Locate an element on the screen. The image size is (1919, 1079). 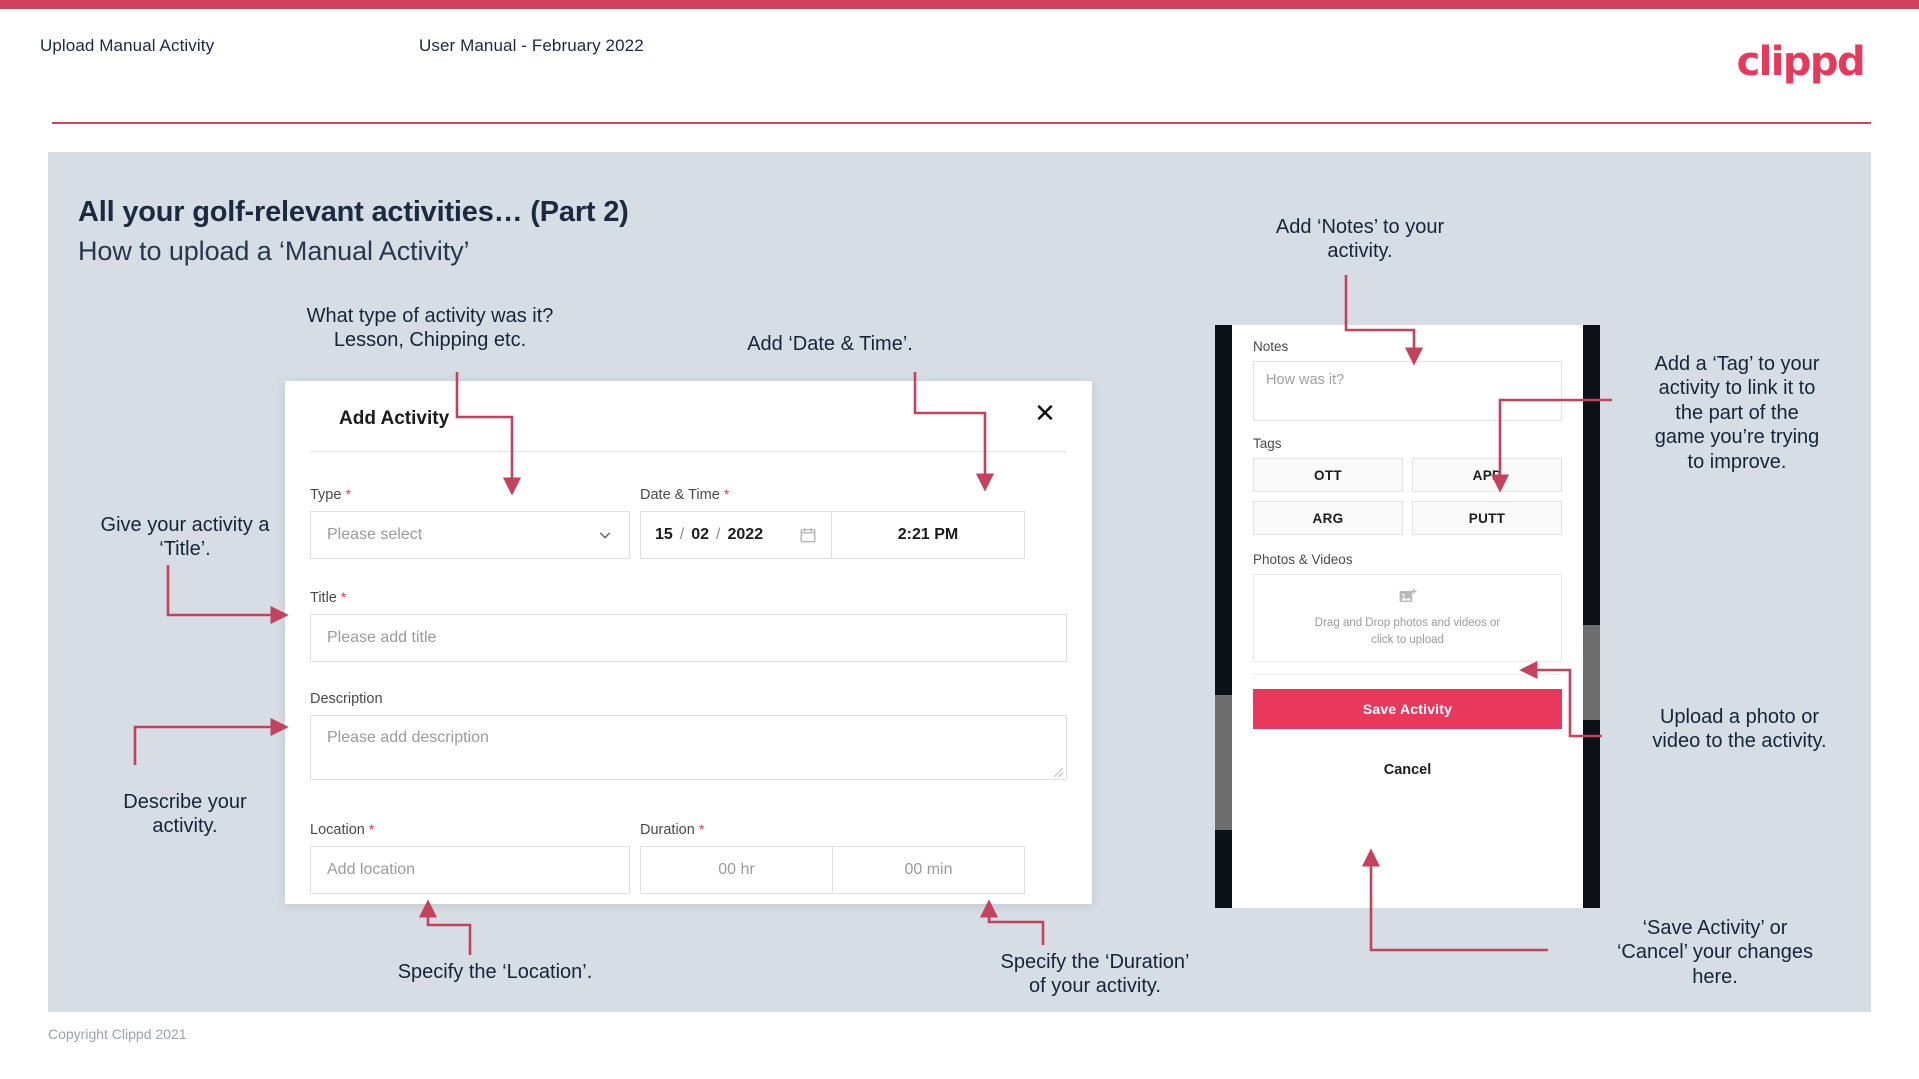
header-center-title: User Manual - February 2022 is located at coordinates (531, 45).